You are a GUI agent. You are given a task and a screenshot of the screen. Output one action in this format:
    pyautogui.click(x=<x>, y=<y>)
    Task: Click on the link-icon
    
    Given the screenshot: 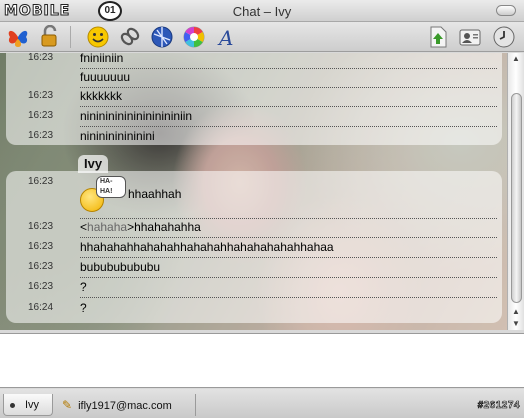 What is the action you would take?
    pyautogui.click(x=130, y=37)
    